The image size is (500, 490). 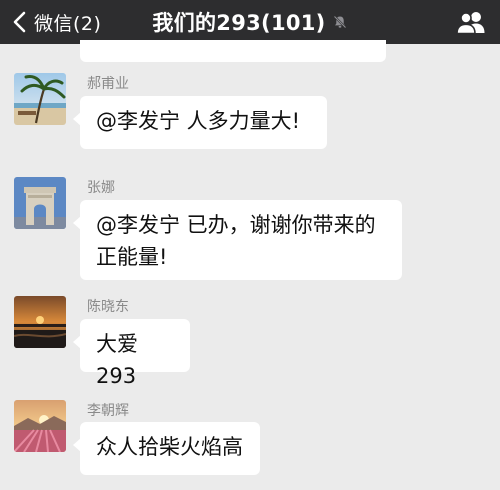 What do you see at coordinates (169, 447) in the screenshot?
I see `message-text: 众人拾柴火焰高` at bounding box center [169, 447].